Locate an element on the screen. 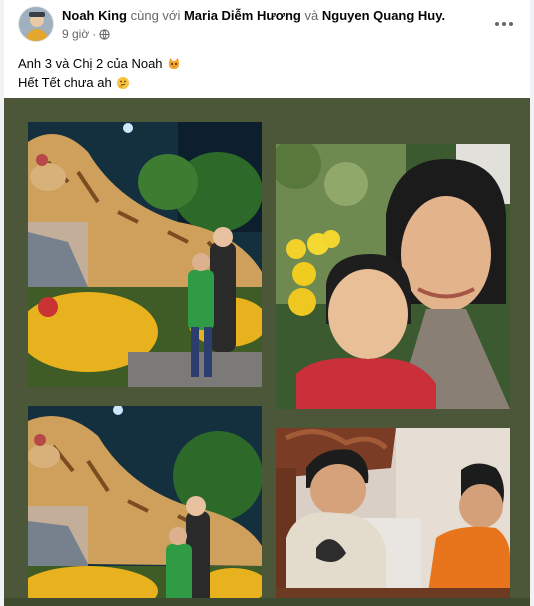 The width and height of the screenshot is (534, 606). author-avatar is located at coordinates (36, 24).